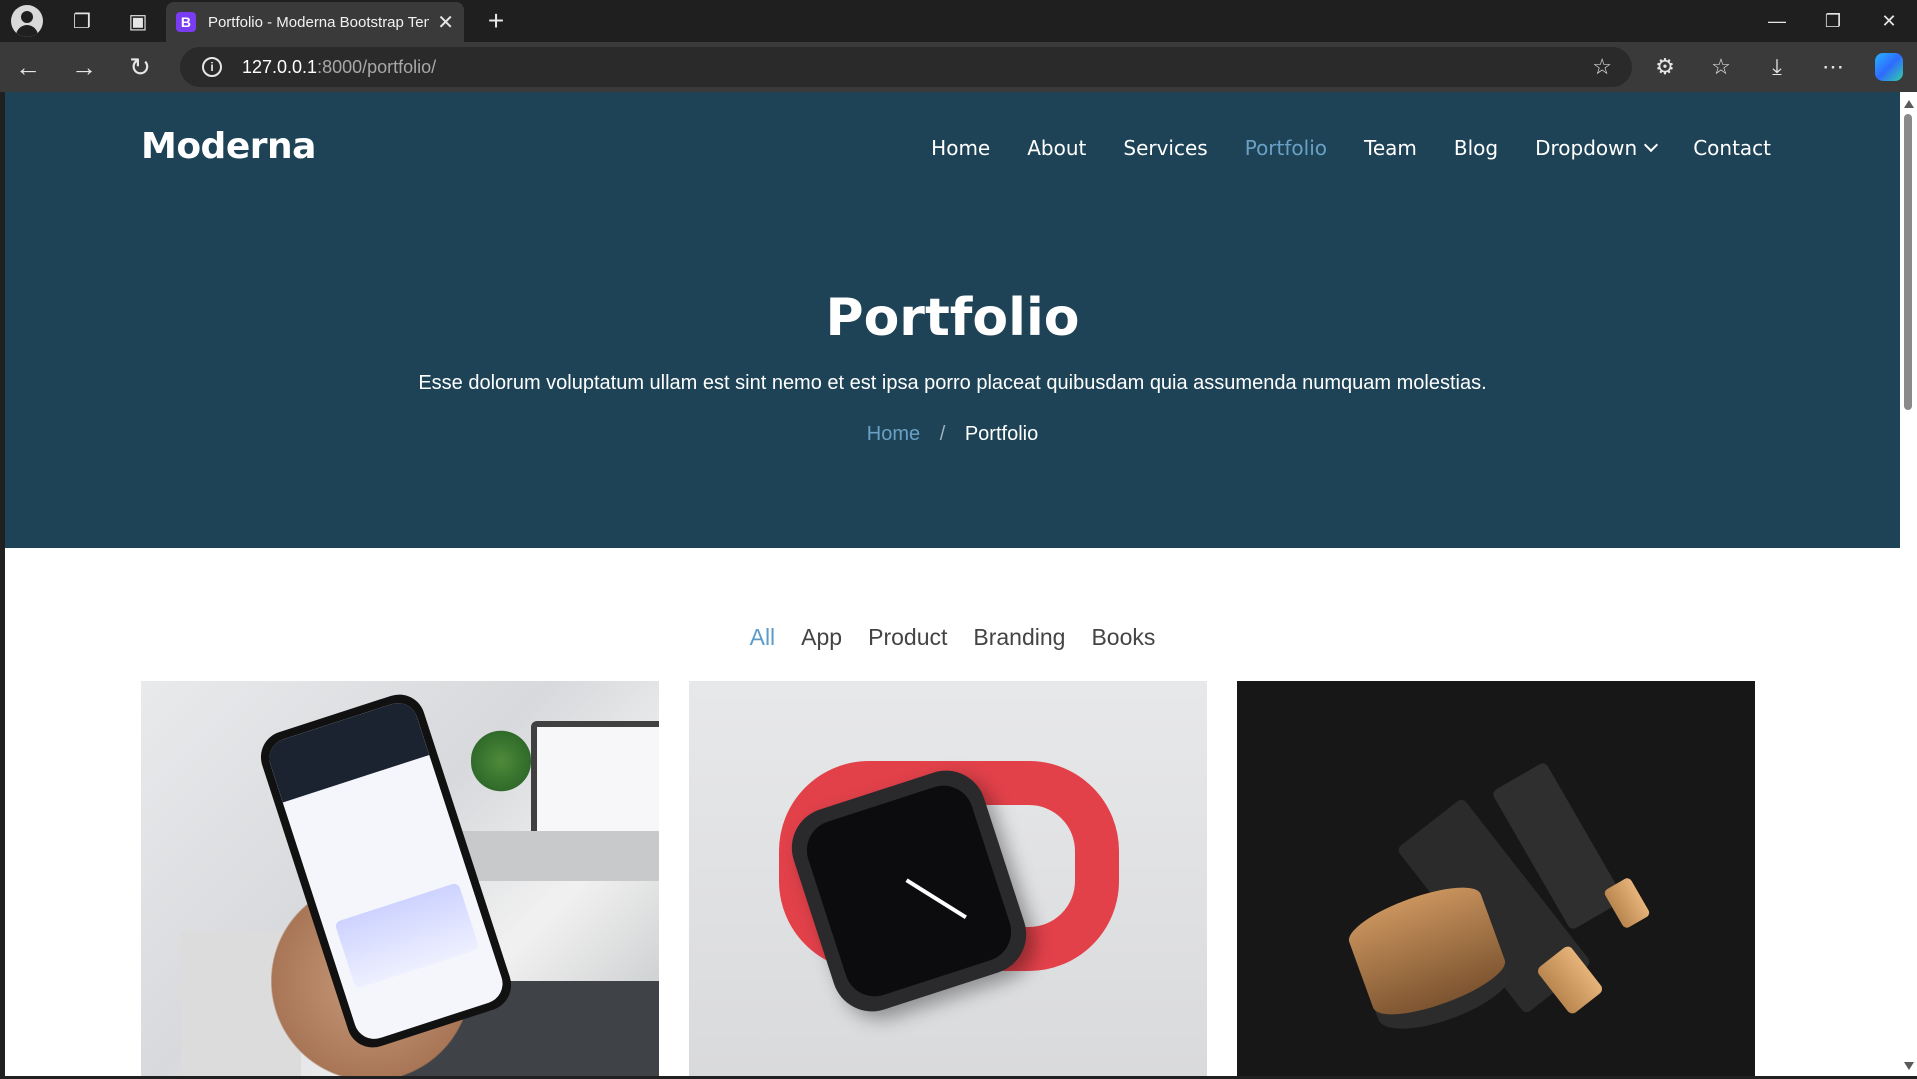  I want to click on nav-contact: Contact, so click(1732, 148).